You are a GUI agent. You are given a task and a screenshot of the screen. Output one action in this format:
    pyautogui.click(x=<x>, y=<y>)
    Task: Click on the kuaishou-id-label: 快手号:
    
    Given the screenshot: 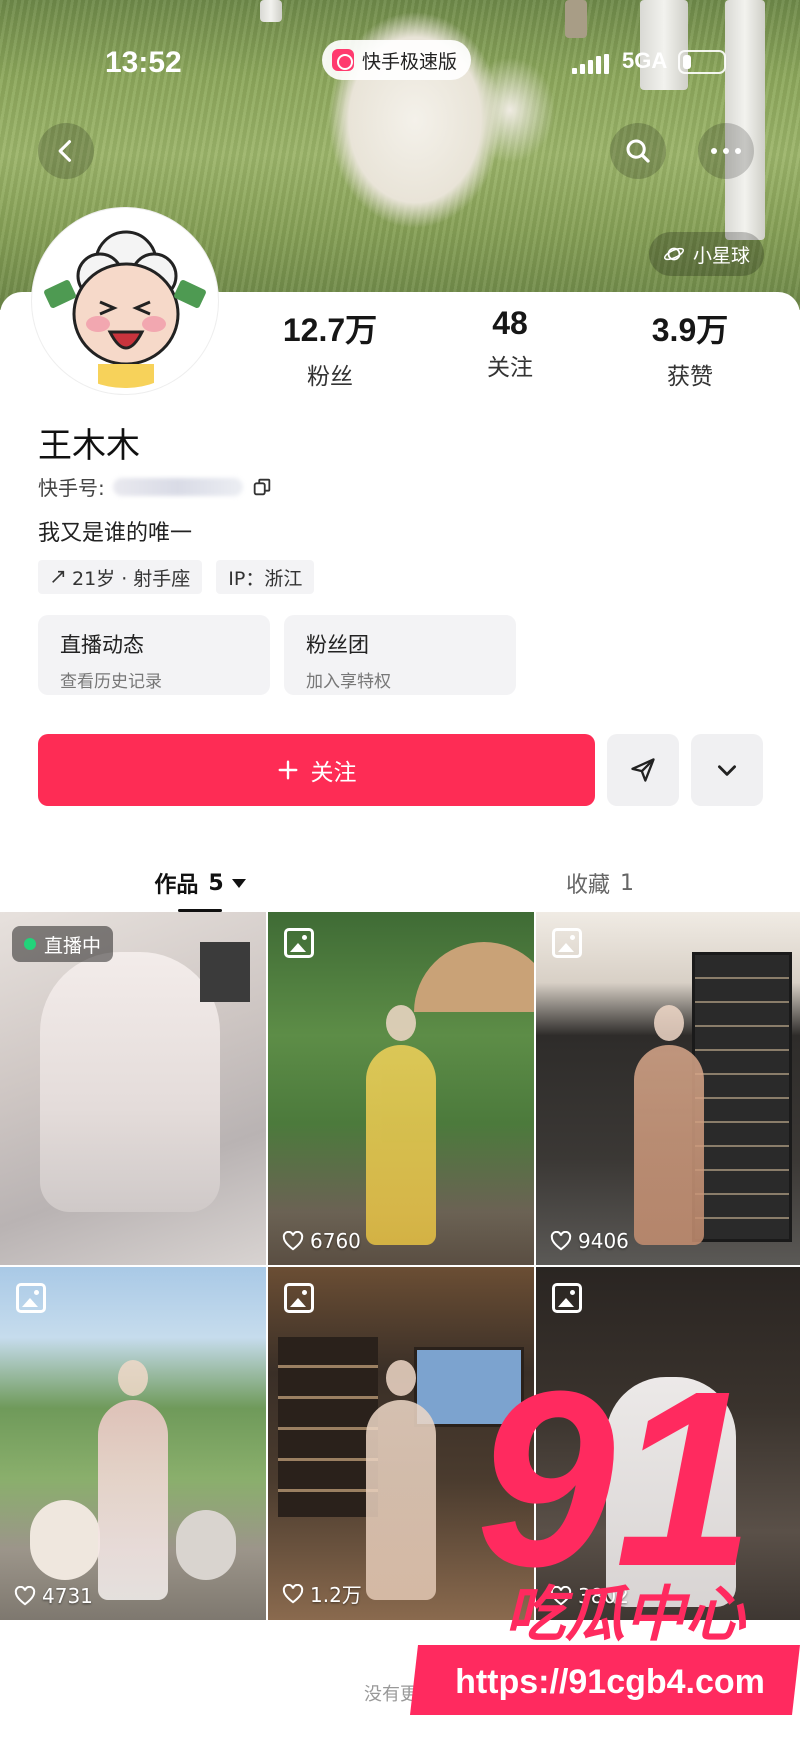 What is the action you would take?
    pyautogui.click(x=71, y=488)
    